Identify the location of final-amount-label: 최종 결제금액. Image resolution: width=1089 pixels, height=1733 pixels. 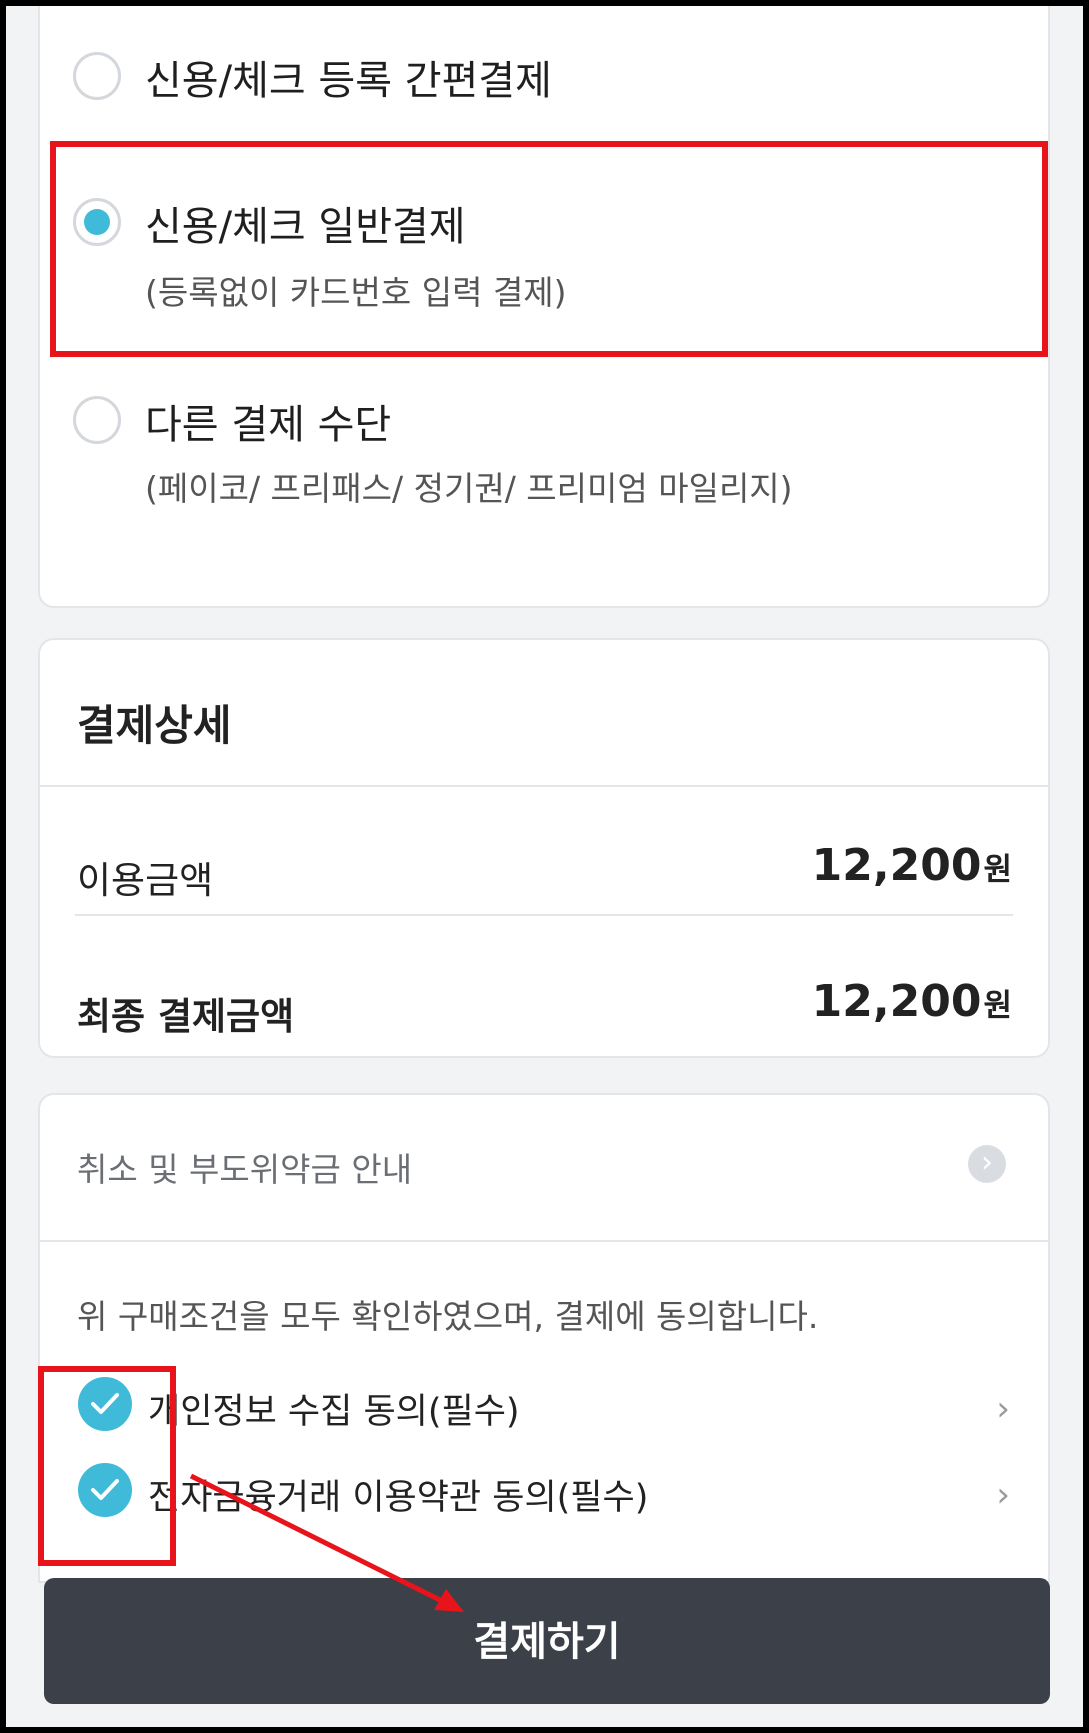
(186, 1016).